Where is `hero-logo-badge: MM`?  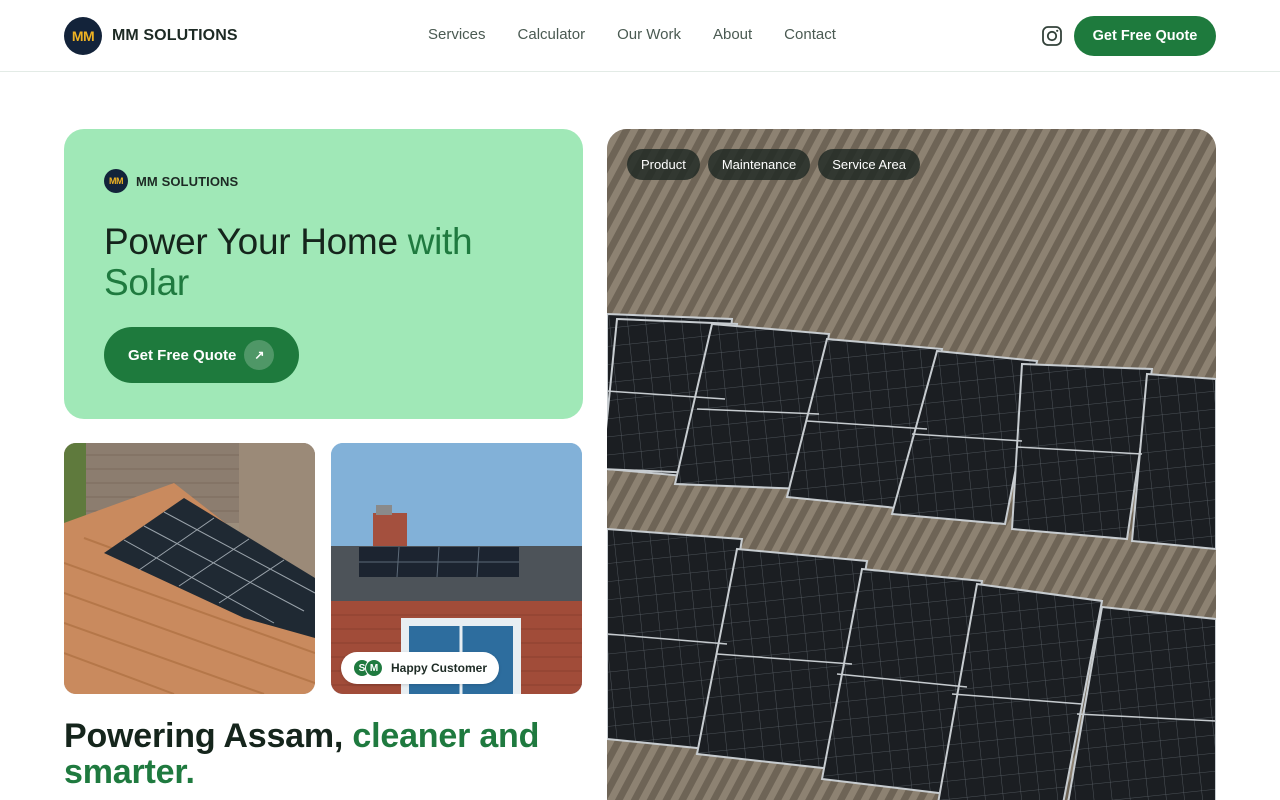
hero-logo-badge: MM is located at coordinates (116, 181).